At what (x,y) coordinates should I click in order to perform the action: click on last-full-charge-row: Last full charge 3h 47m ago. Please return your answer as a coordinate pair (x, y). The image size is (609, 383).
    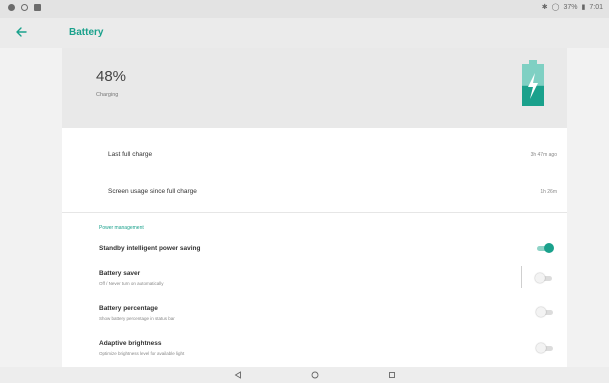
    Looking at the image, I should click on (314, 157).